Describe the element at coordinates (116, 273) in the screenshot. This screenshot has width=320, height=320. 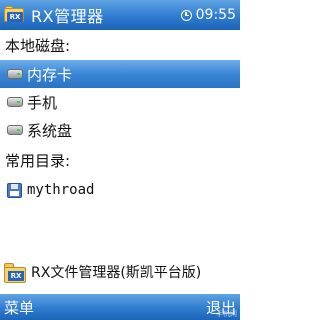
I see `app-info-text: RX文件管理器(斯凯平台版)` at that location.